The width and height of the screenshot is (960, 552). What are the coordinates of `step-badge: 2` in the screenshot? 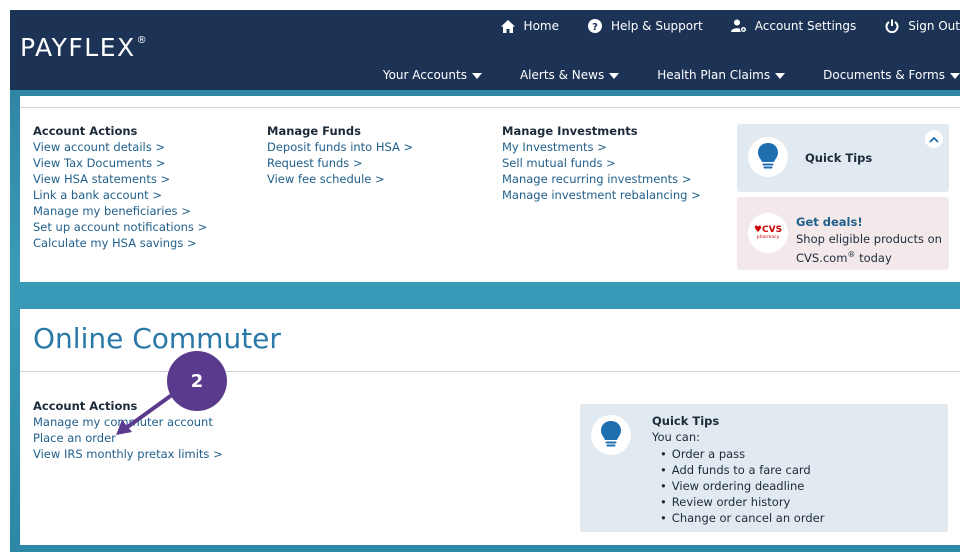 It's located at (197, 381).